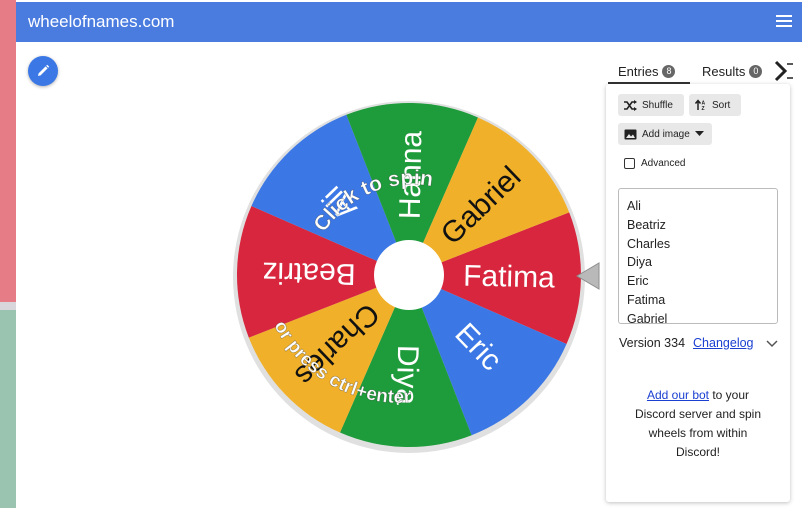  What do you see at coordinates (652, 343) in the screenshot?
I see `version-label: Version 334` at bounding box center [652, 343].